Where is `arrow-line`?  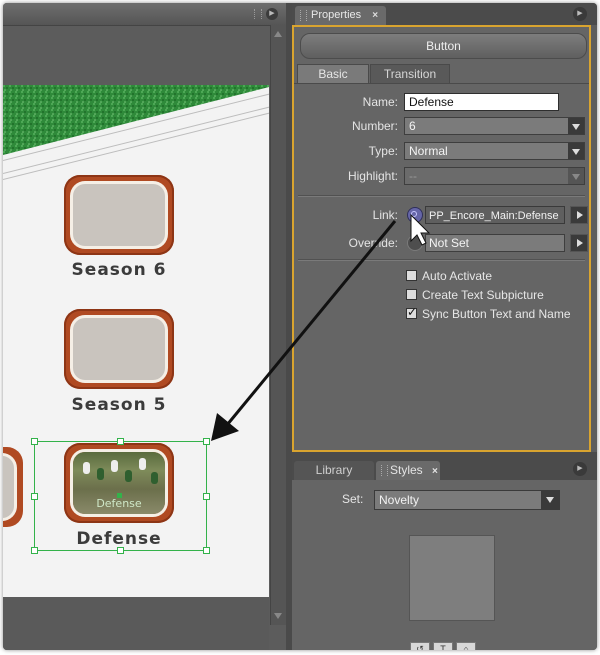 arrow-line is located at coordinates (311, 323).